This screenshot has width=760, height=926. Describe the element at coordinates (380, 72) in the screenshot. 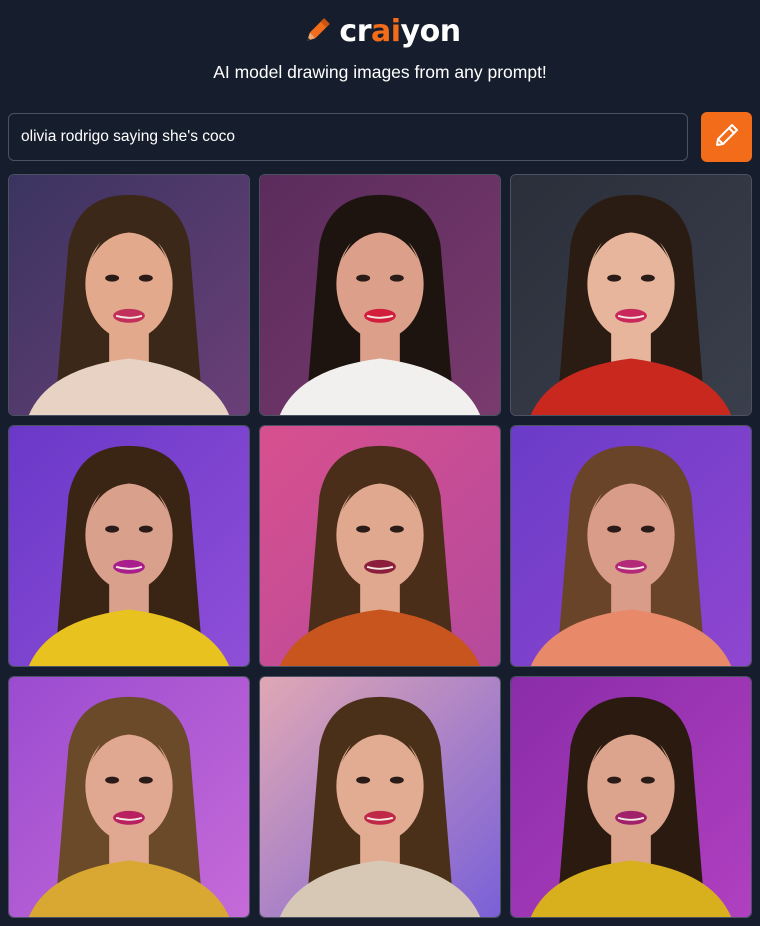

I see `tagline: AI model drawing images from any prompt!` at that location.